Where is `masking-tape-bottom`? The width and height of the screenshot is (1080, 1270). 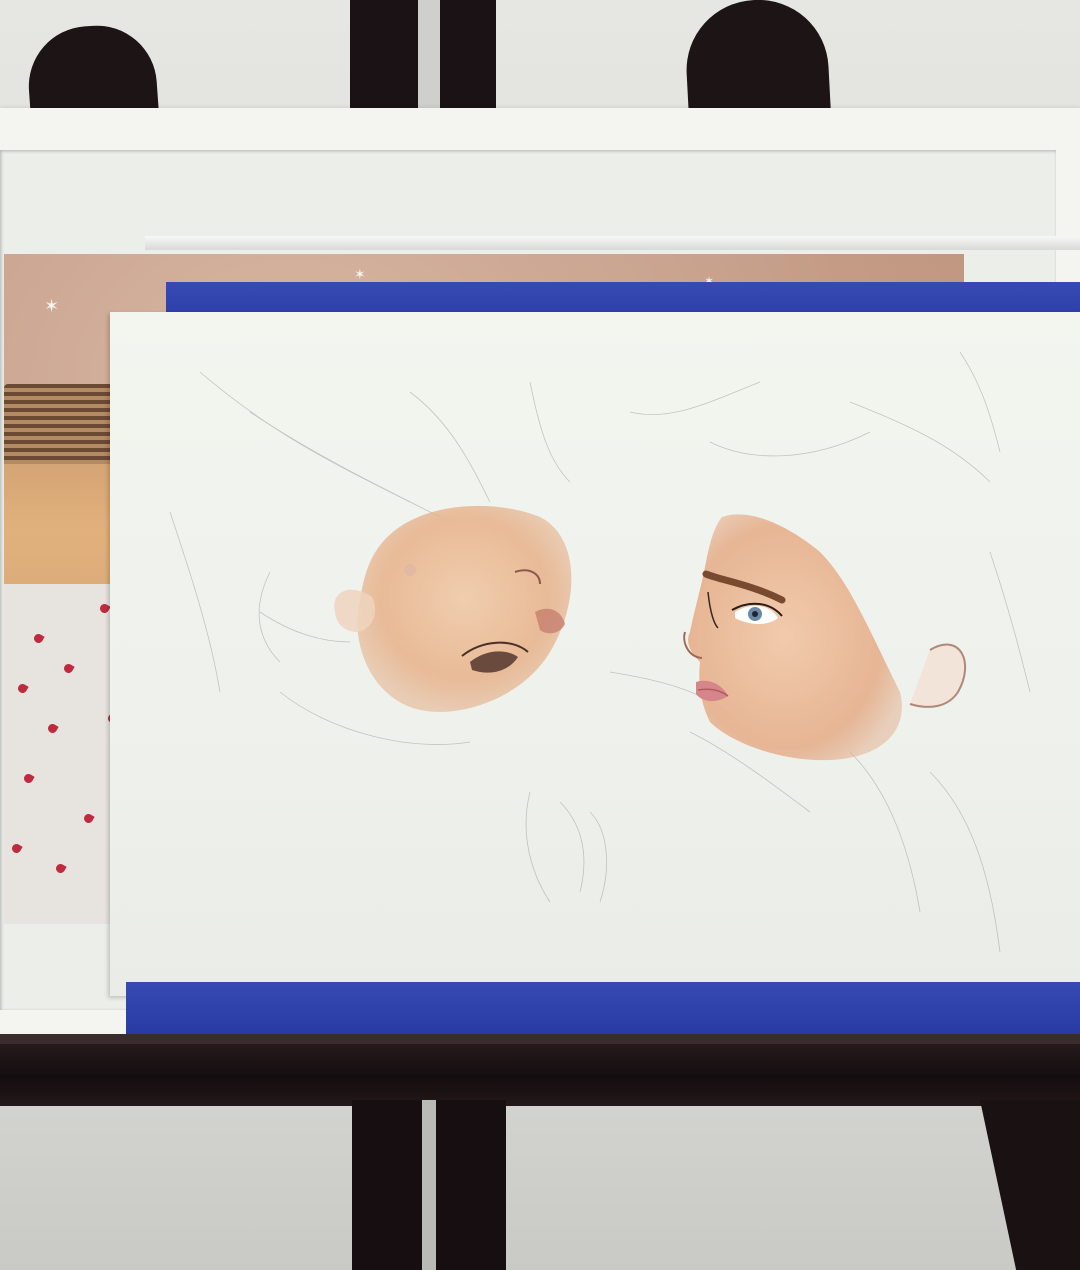
masking-tape-bottom is located at coordinates (603, 1009).